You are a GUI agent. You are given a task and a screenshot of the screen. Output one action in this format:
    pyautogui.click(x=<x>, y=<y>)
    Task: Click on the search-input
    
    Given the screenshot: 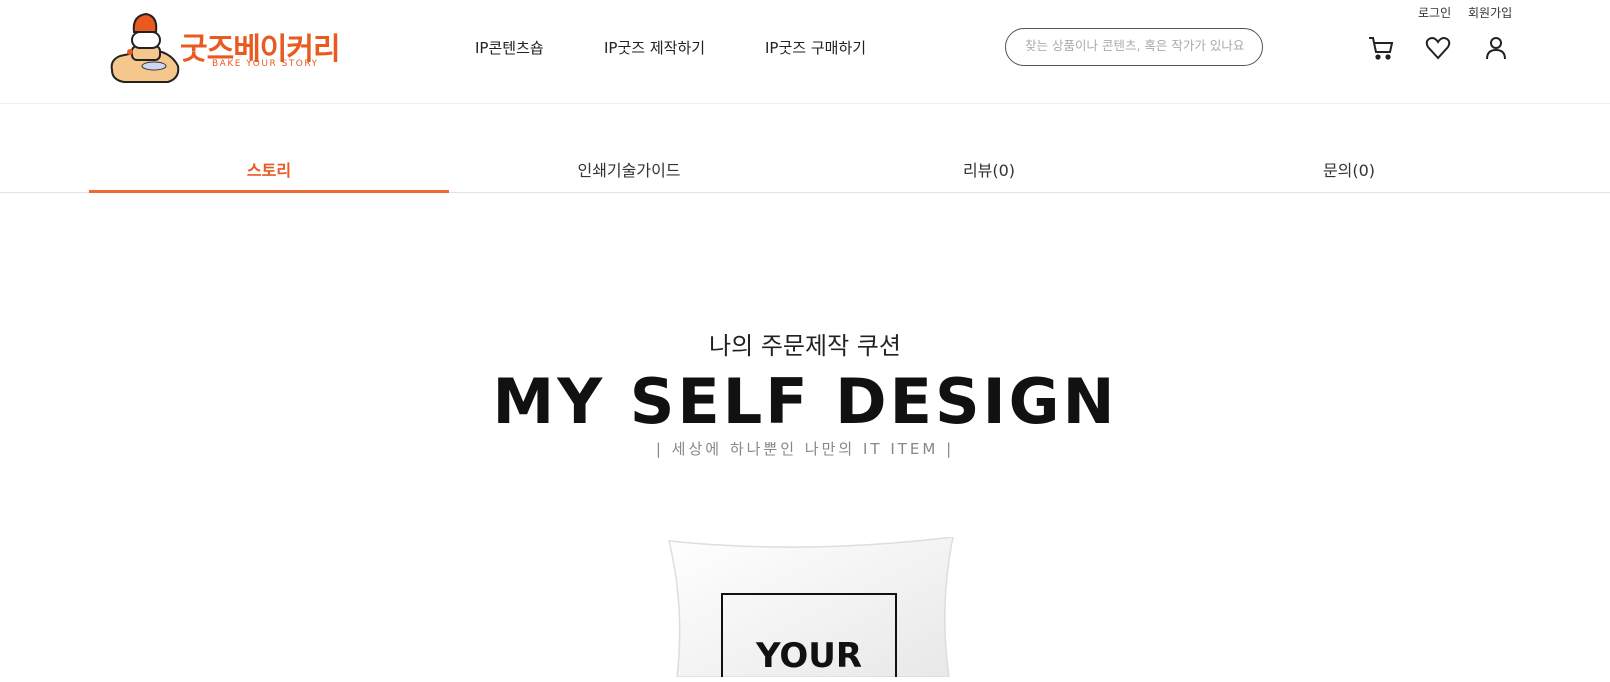 What is the action you would take?
    pyautogui.click(x=1135, y=45)
    